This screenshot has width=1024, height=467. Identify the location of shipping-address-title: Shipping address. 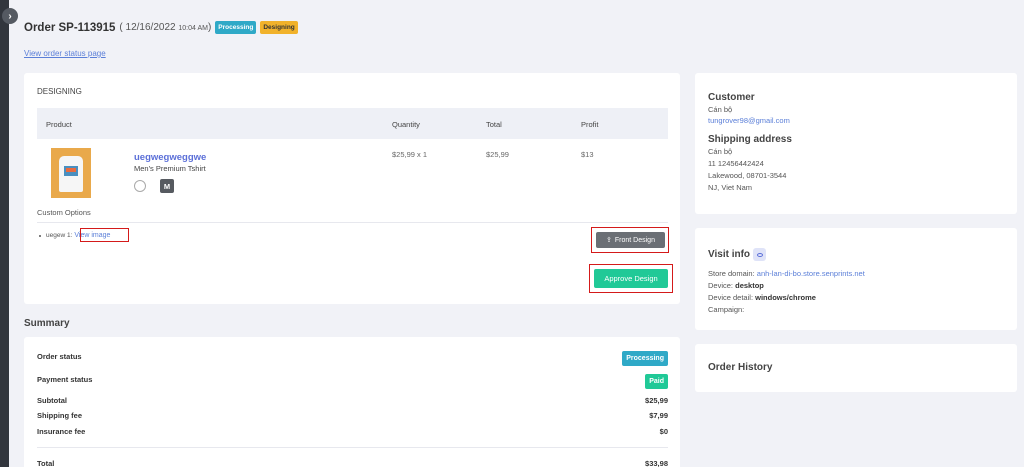
(750, 139).